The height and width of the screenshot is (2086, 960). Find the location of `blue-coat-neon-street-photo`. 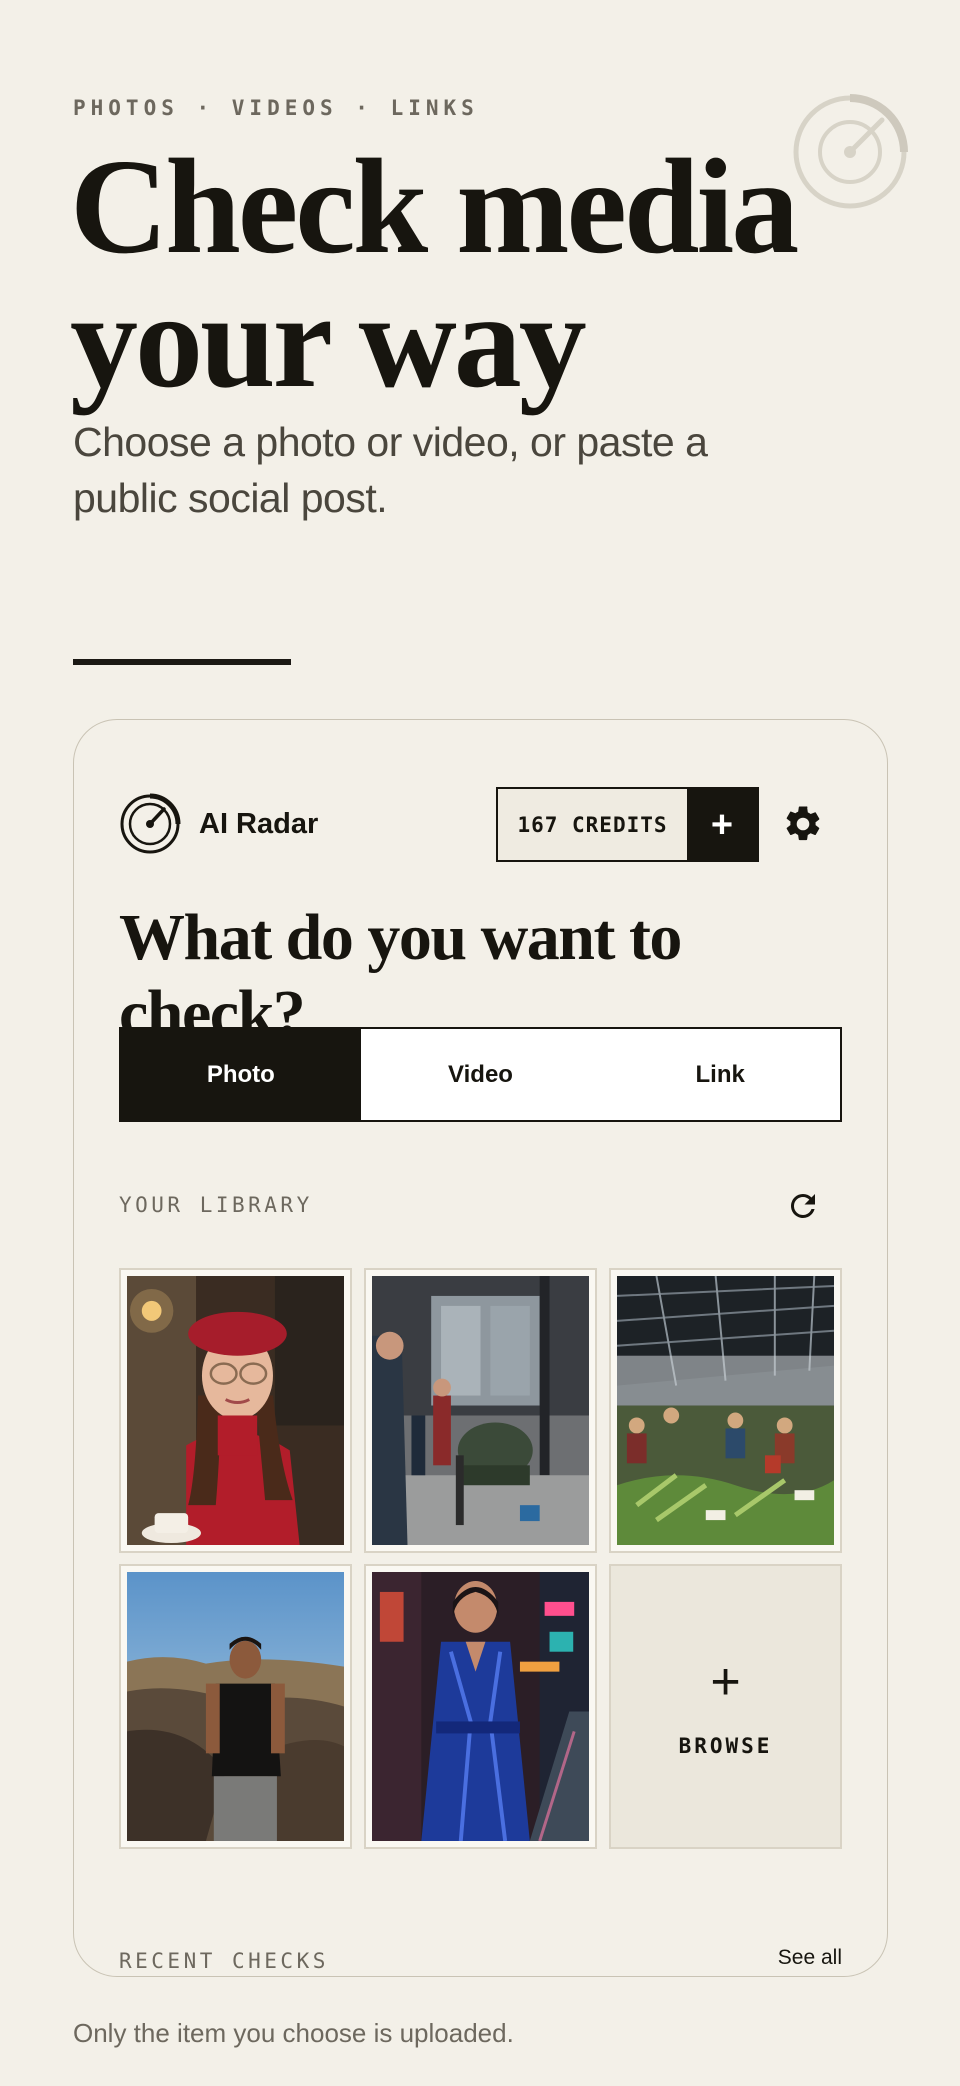

blue-coat-neon-street-photo is located at coordinates (480, 1706).